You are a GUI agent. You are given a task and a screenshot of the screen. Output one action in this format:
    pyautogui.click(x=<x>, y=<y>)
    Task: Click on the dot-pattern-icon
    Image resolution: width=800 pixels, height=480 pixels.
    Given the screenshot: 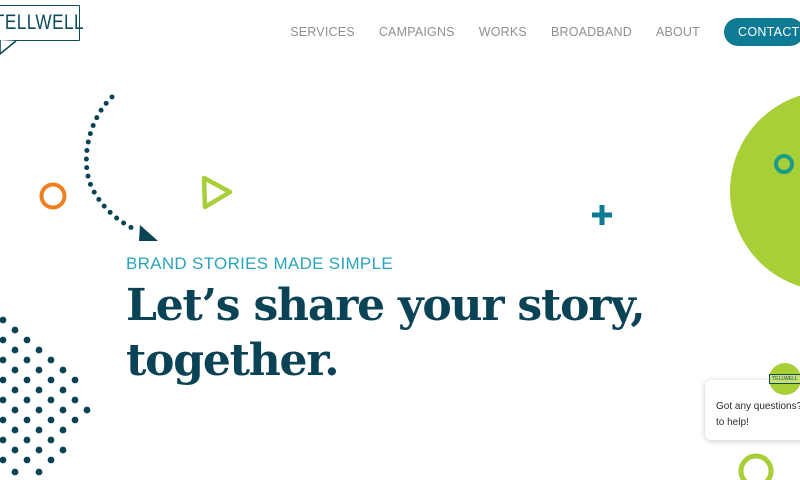 What is the action you would take?
    pyautogui.click(x=45, y=396)
    